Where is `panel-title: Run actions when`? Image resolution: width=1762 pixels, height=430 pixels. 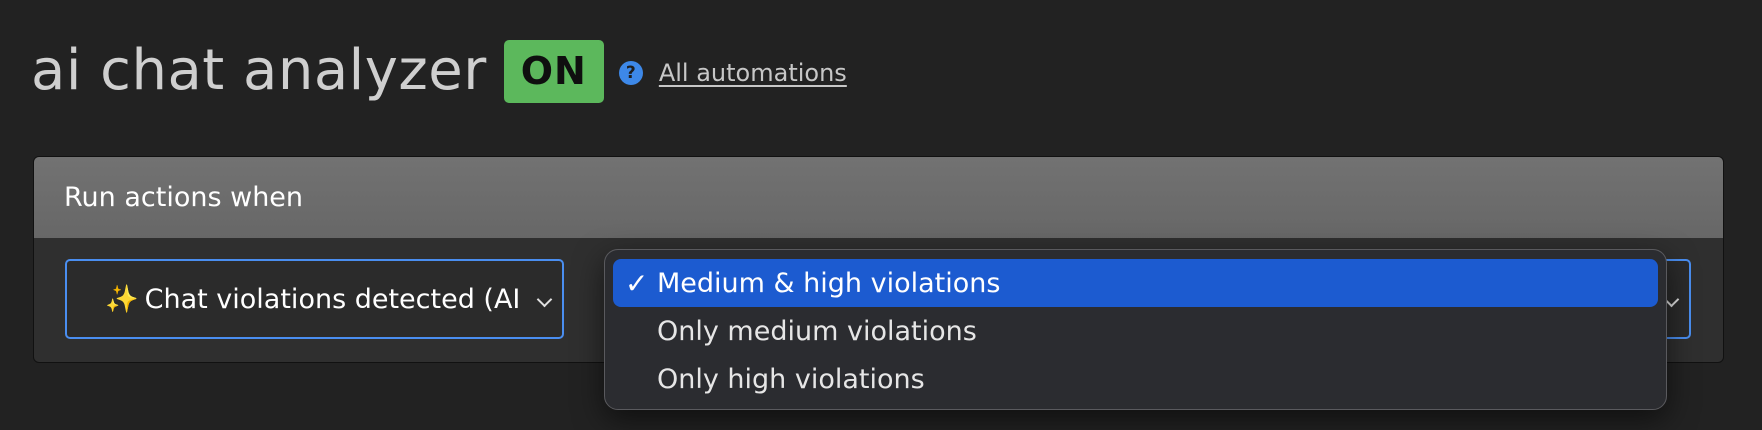 panel-title: Run actions when is located at coordinates (184, 197).